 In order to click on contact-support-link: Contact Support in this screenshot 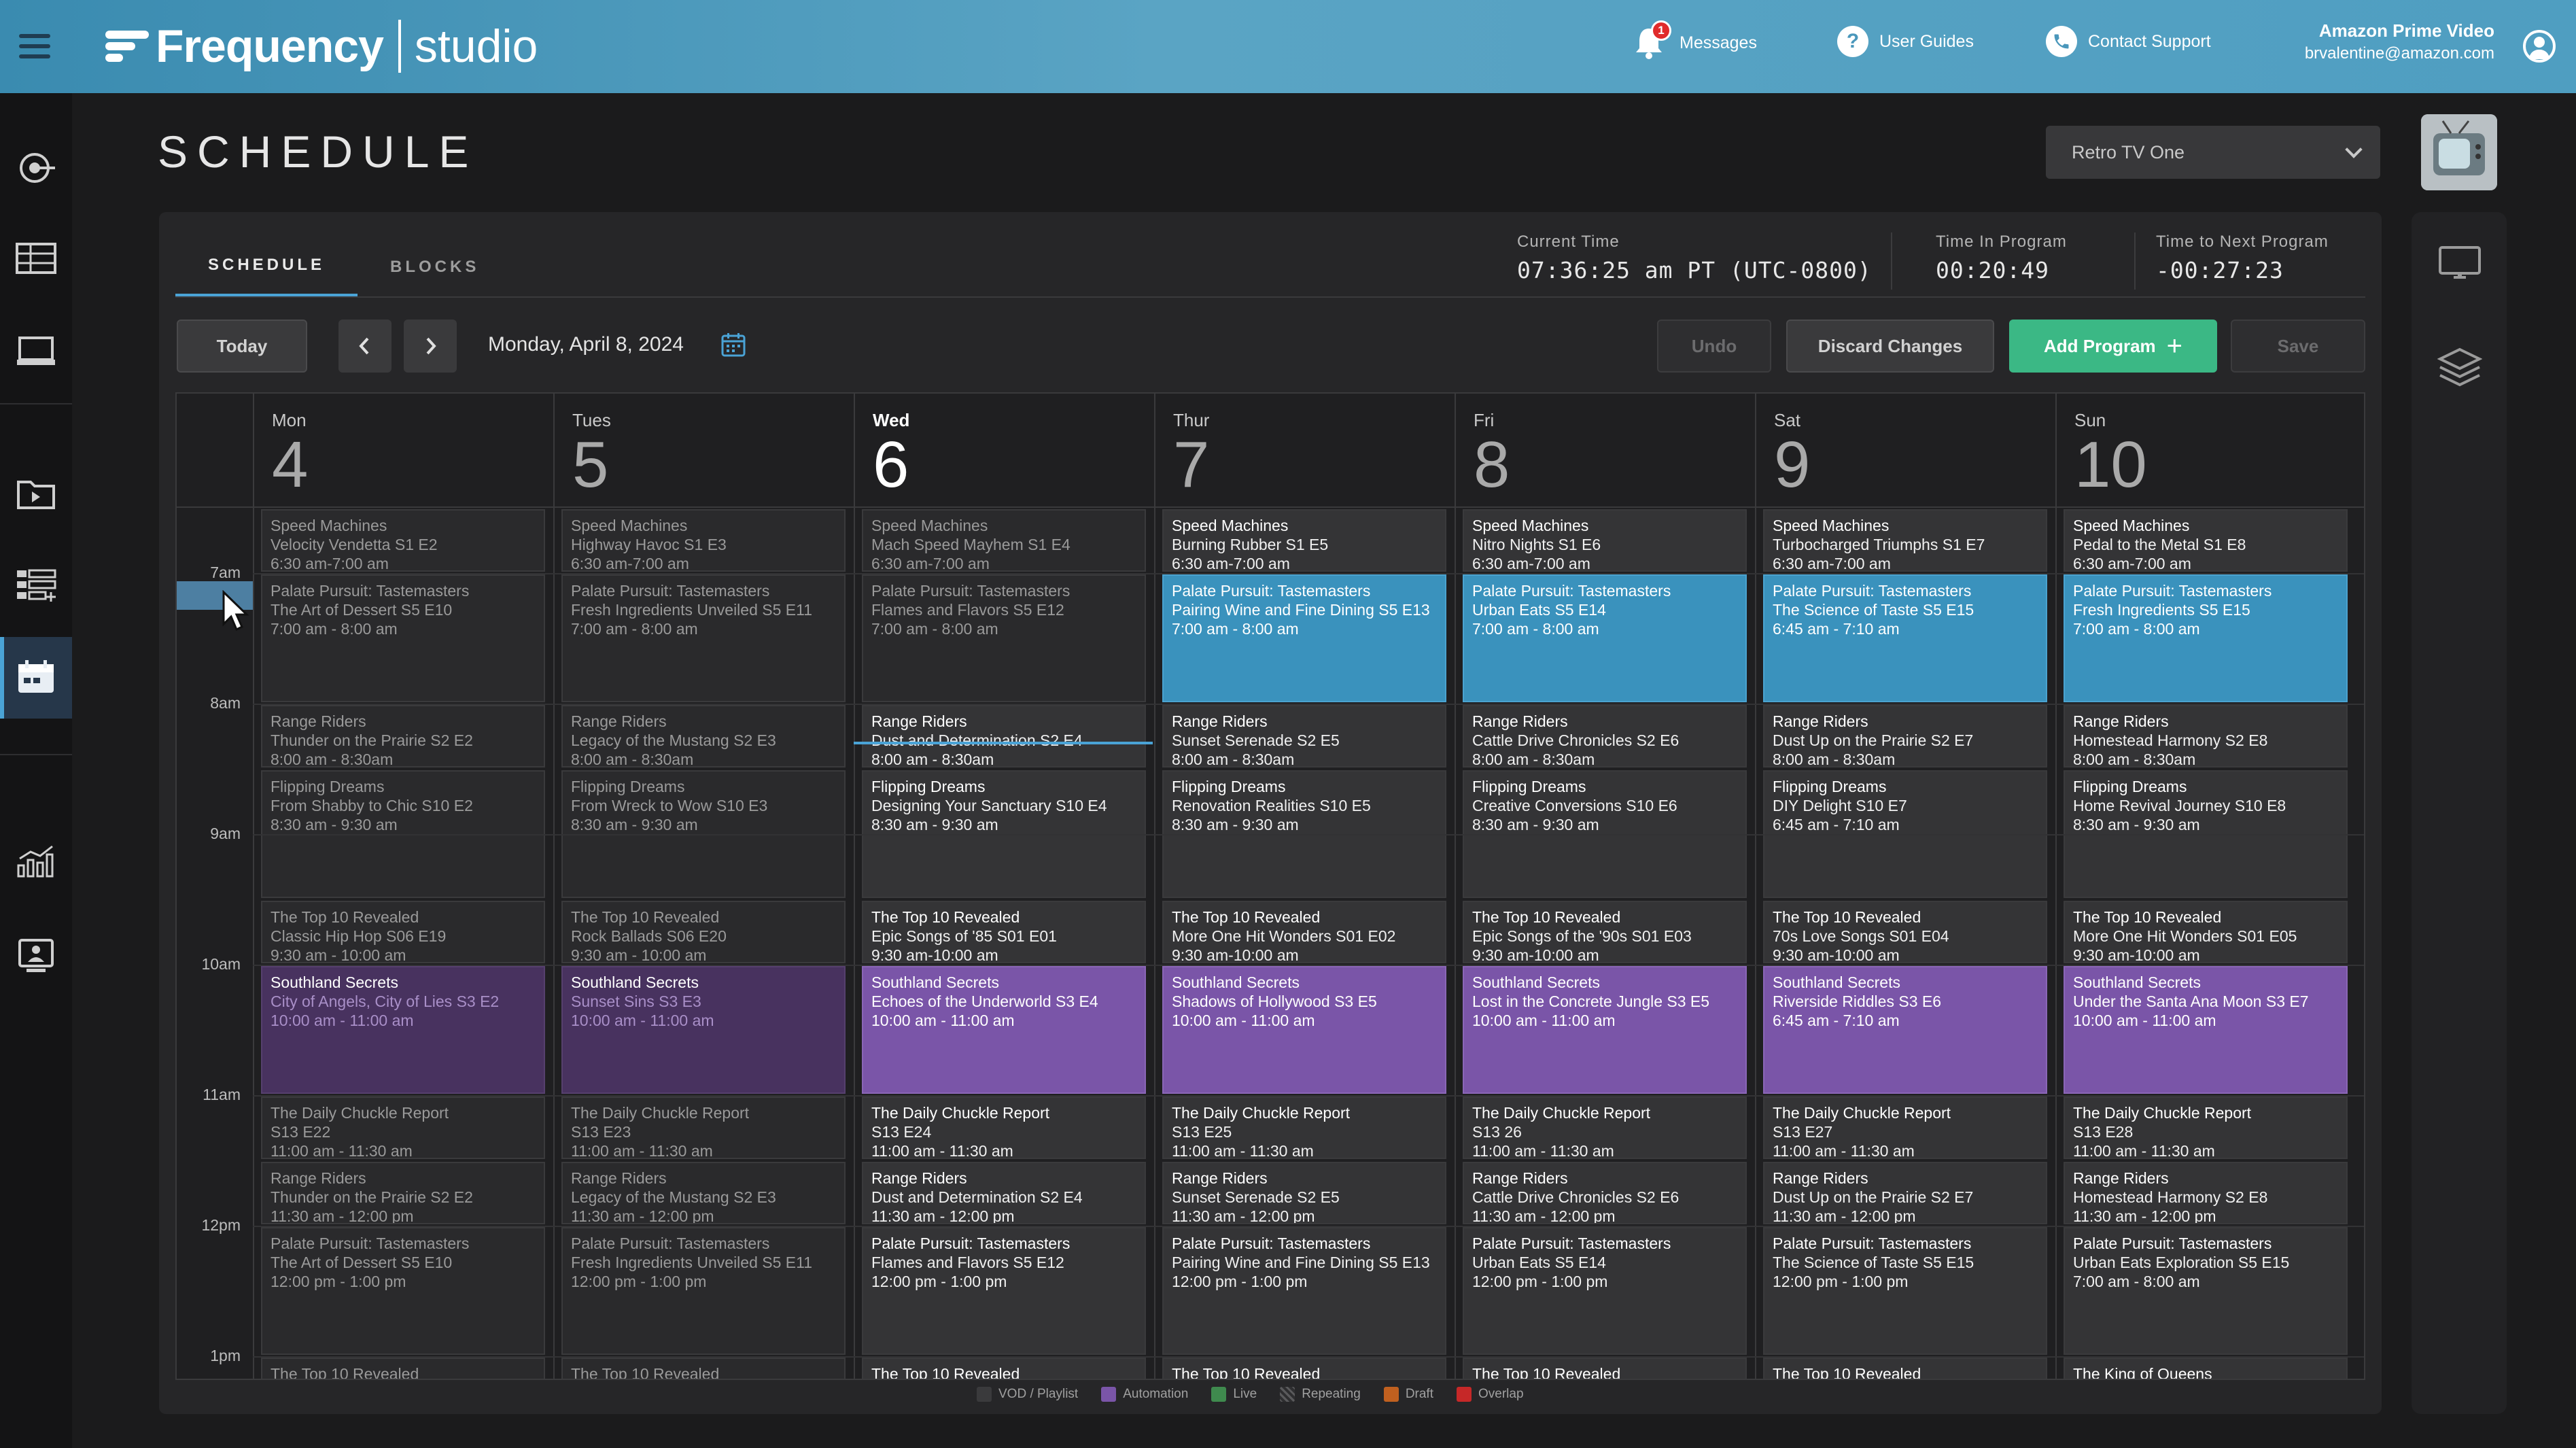, I will do `click(2128, 42)`.